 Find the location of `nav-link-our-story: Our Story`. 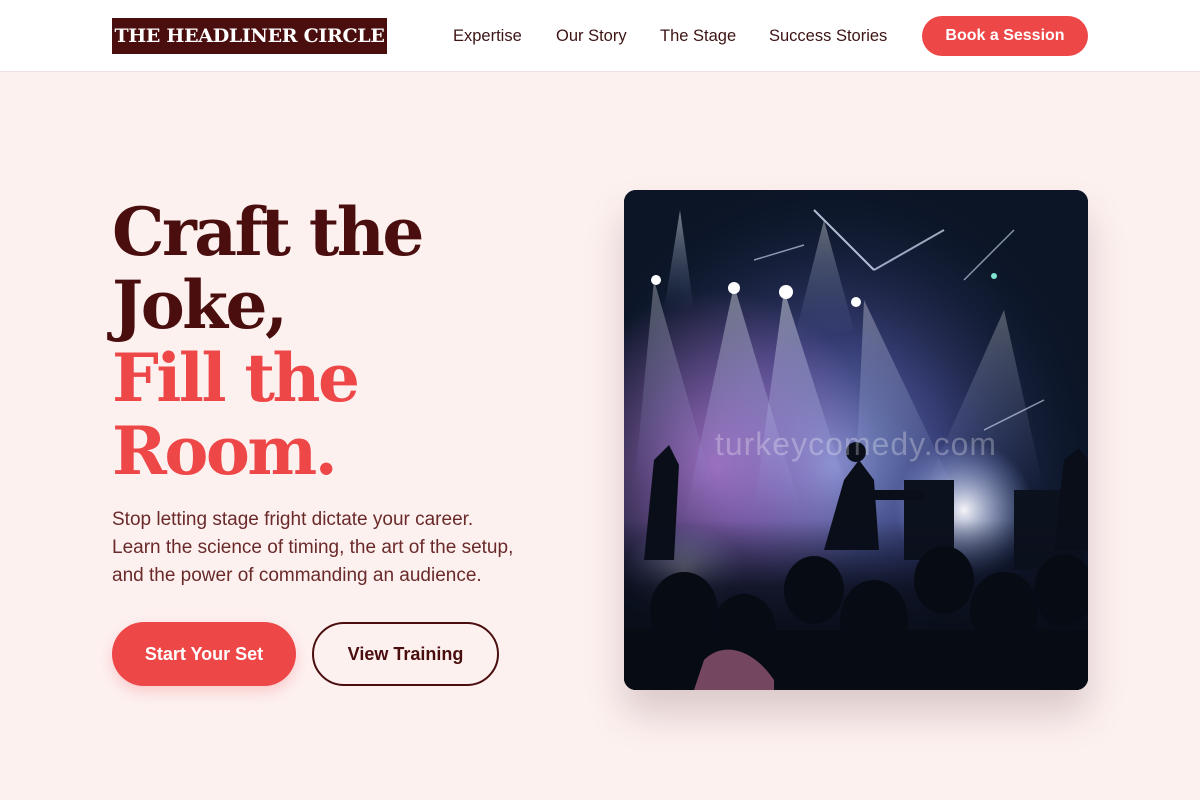

nav-link-our-story: Our Story is located at coordinates (591, 36).